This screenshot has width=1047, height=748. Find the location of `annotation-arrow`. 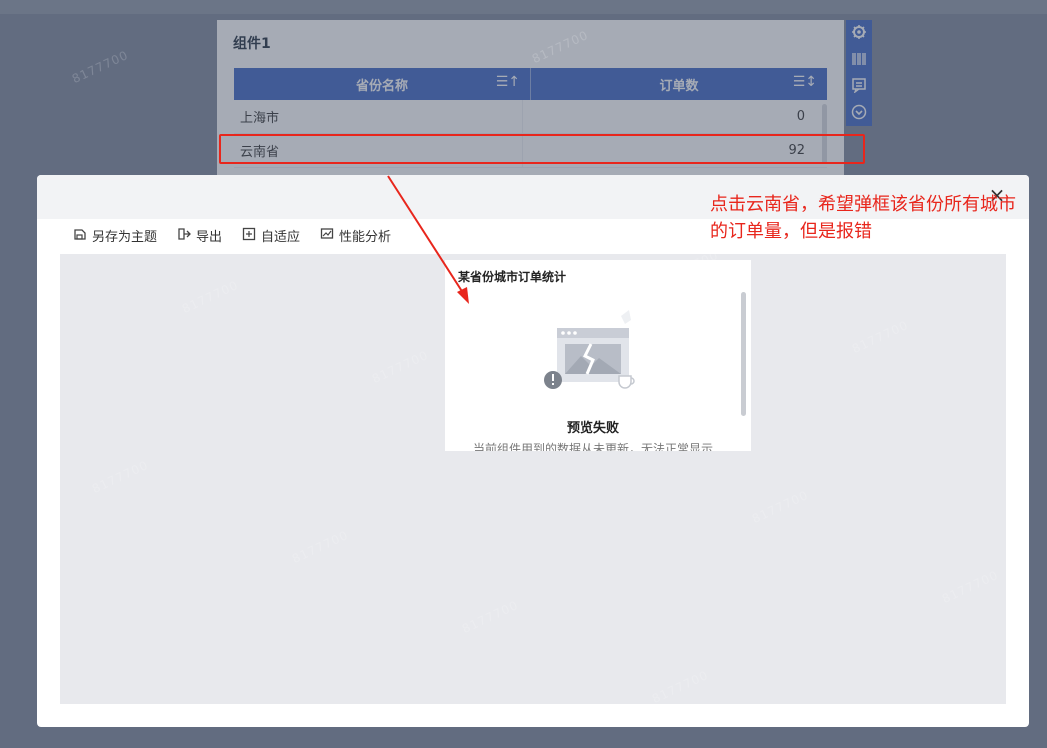

annotation-arrow is located at coordinates (428, 239).